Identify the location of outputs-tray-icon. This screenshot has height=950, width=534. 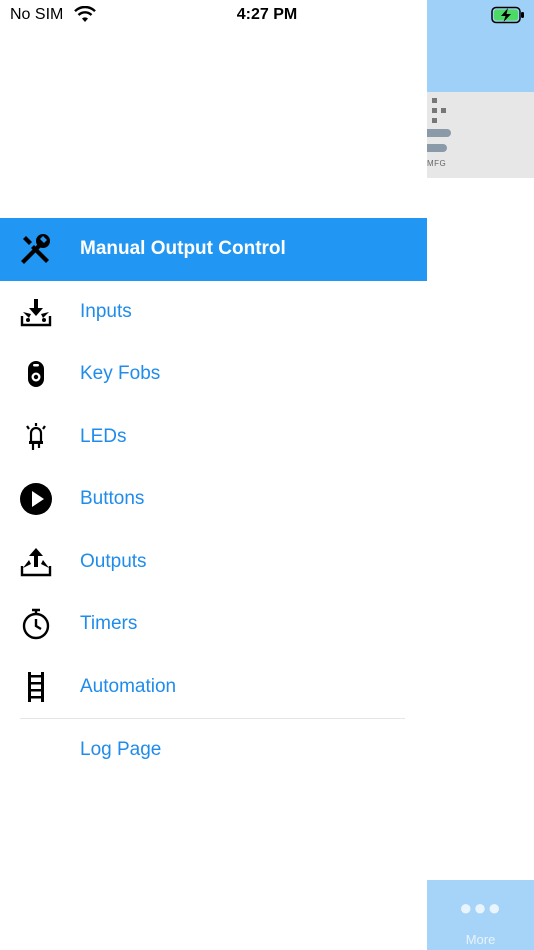
(36, 562).